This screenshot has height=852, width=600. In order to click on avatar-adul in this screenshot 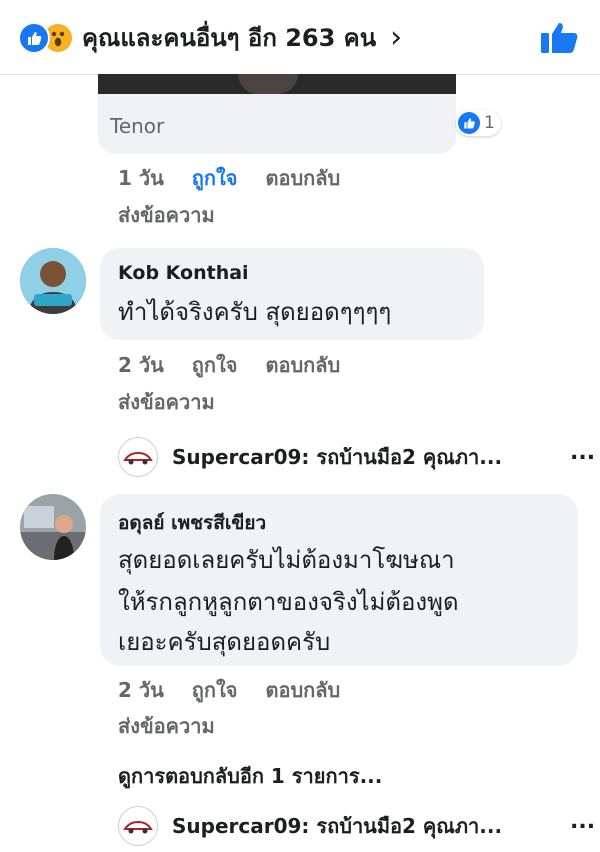, I will do `click(53, 527)`.